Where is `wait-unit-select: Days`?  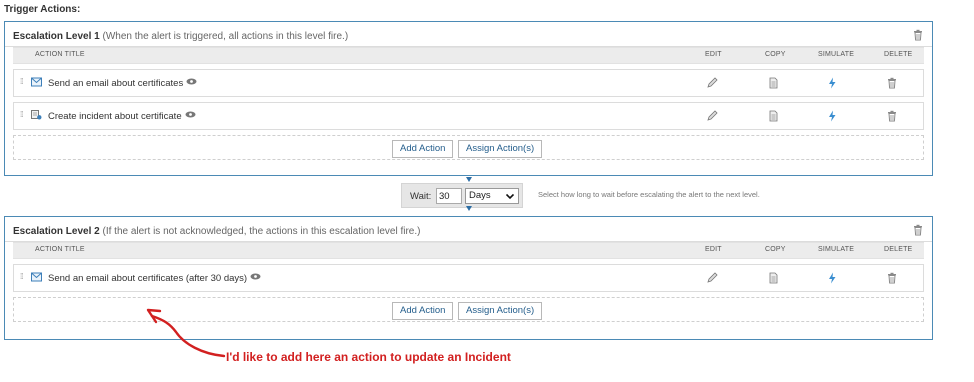 wait-unit-select: Days is located at coordinates (492, 196).